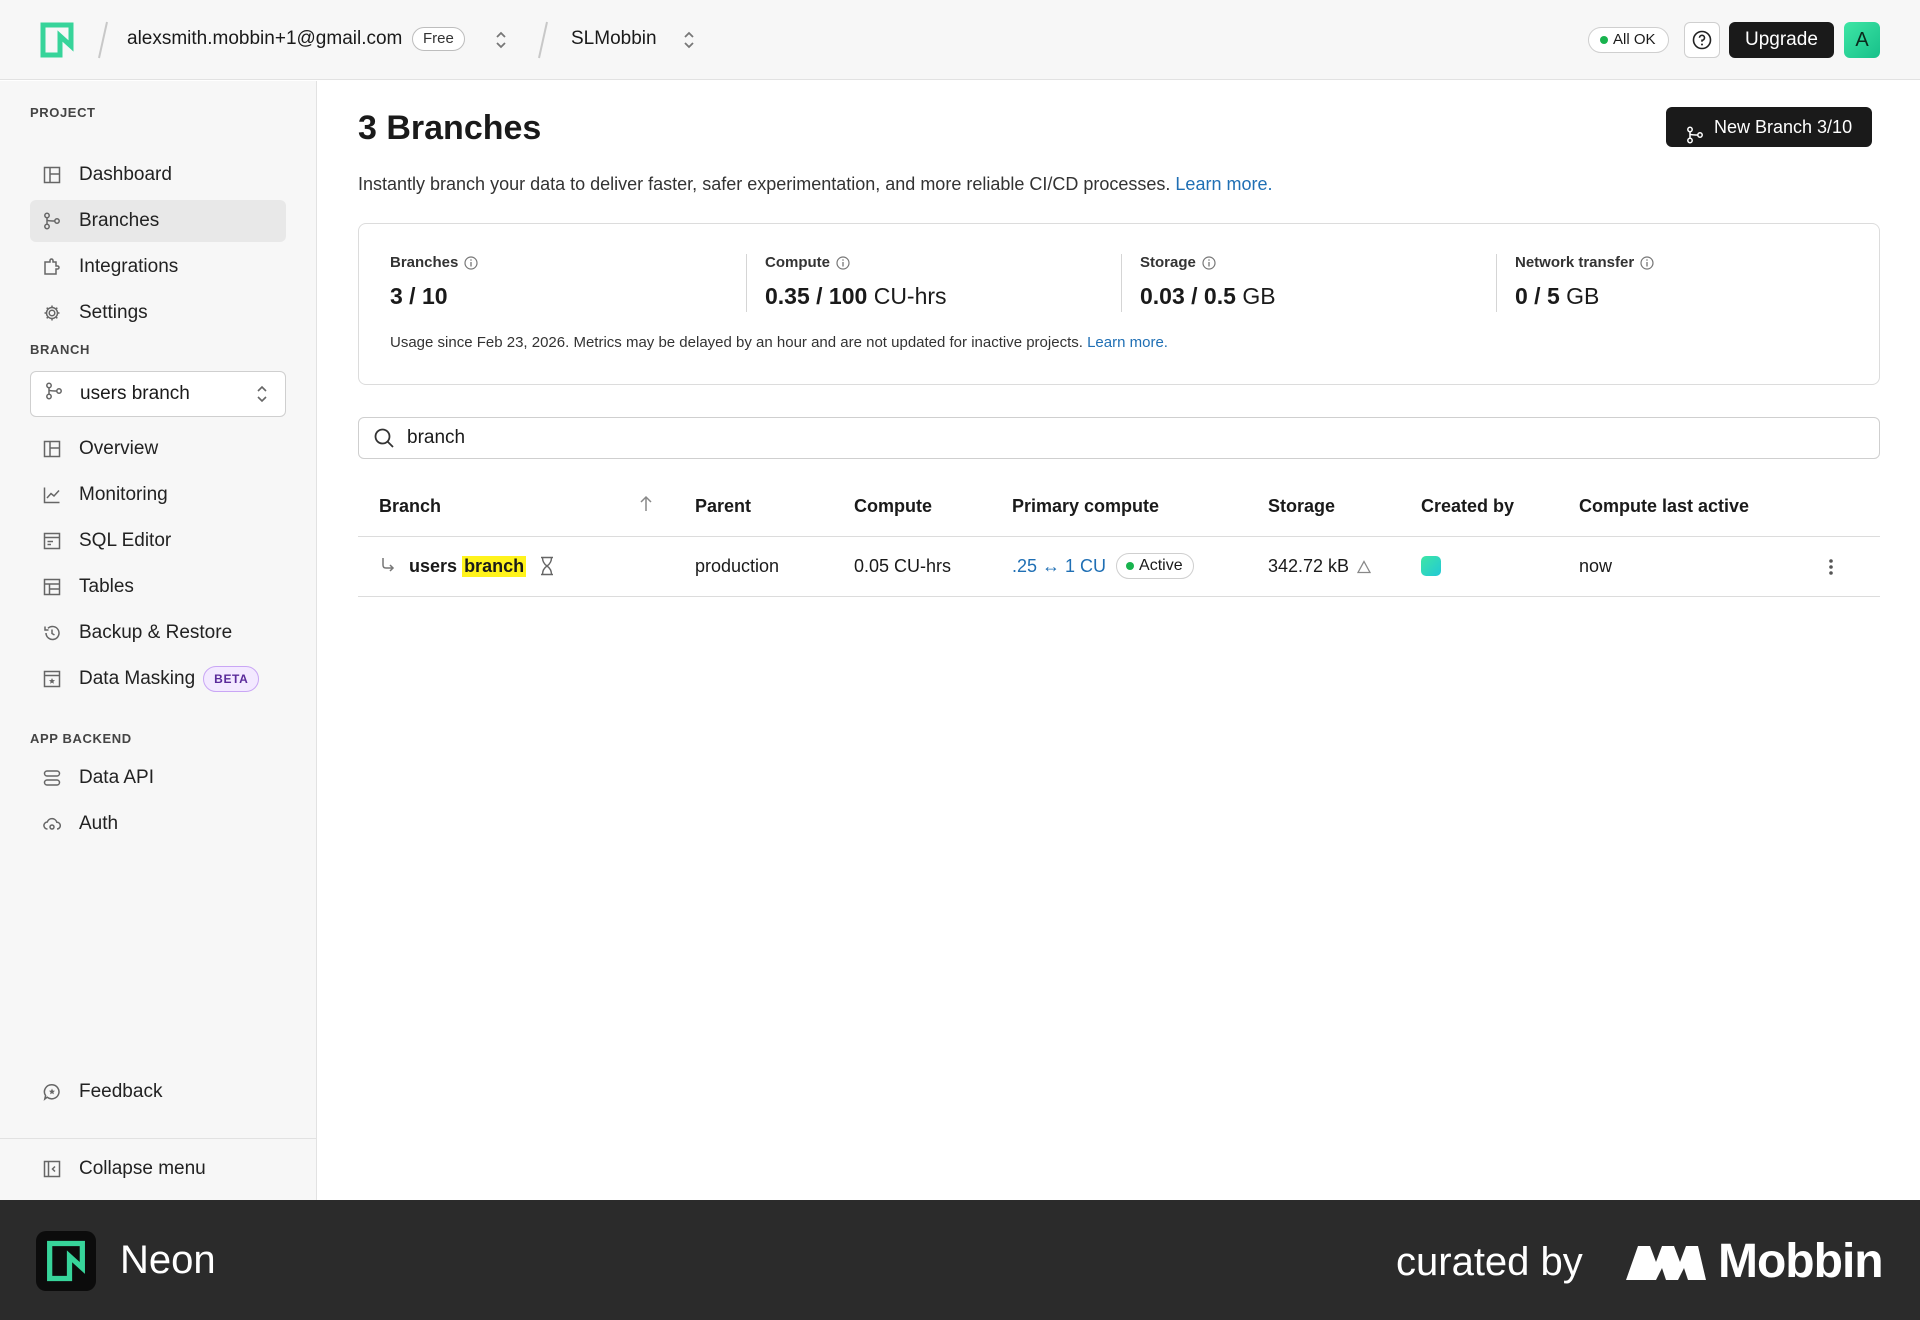 This screenshot has height=1320, width=1920. What do you see at coordinates (960, 1260) in the screenshot?
I see `footer-banner: Neon curated by Mobbin` at bounding box center [960, 1260].